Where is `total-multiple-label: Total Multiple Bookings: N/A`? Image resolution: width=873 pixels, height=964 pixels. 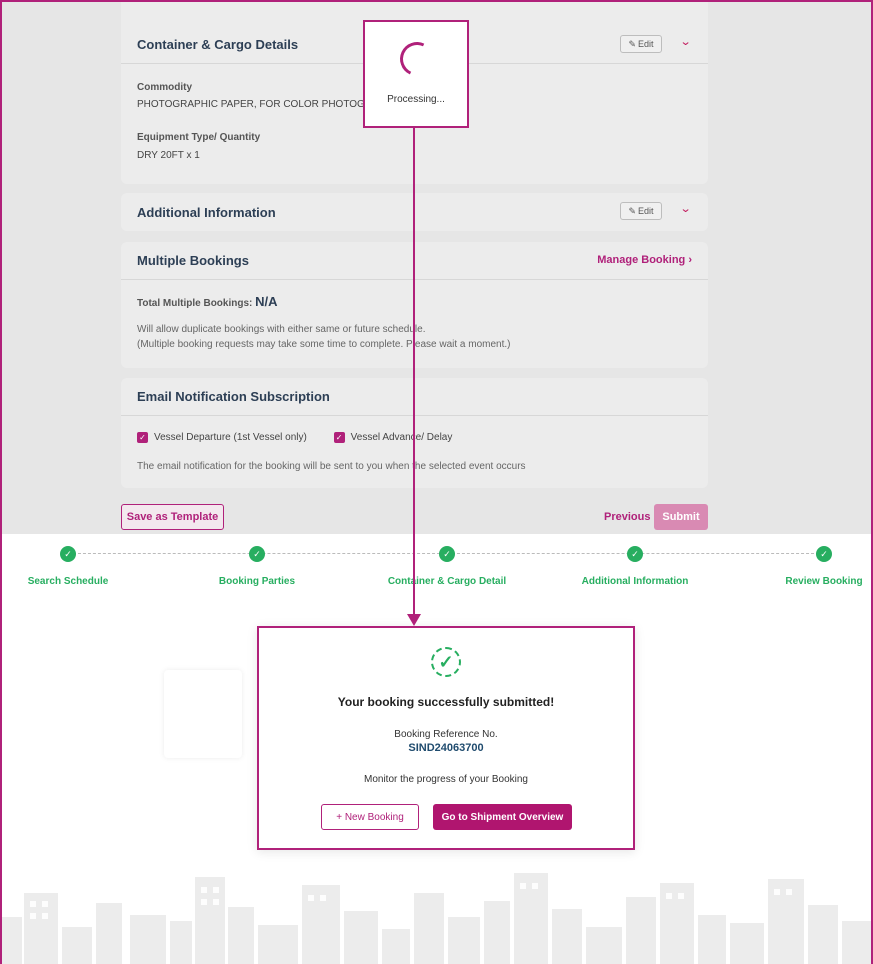 total-multiple-label: Total Multiple Bookings: N/A is located at coordinates (207, 301).